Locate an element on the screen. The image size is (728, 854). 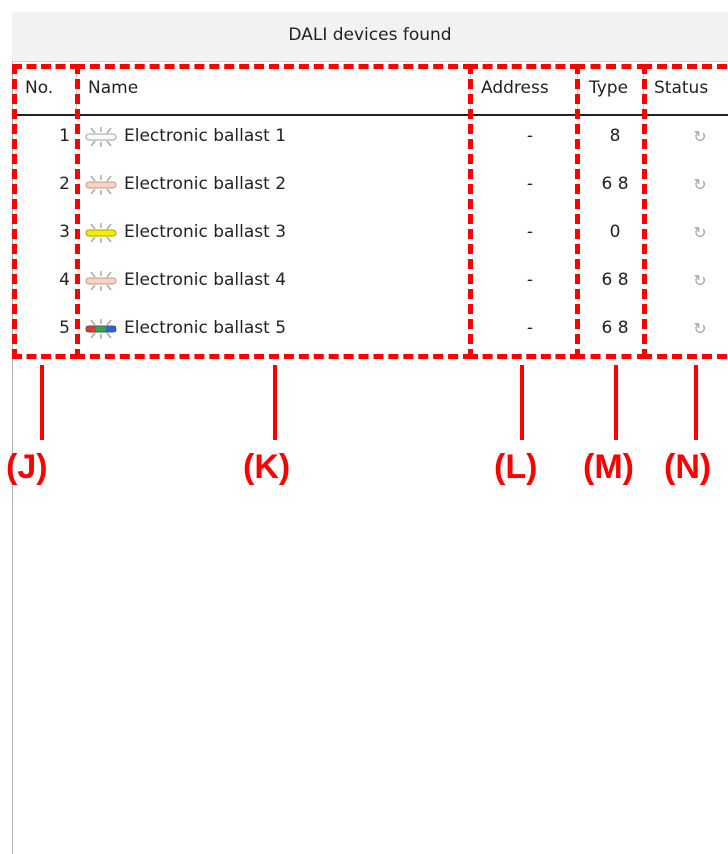
panel-title-bar: DALI devices found is located at coordinates (370, 37).